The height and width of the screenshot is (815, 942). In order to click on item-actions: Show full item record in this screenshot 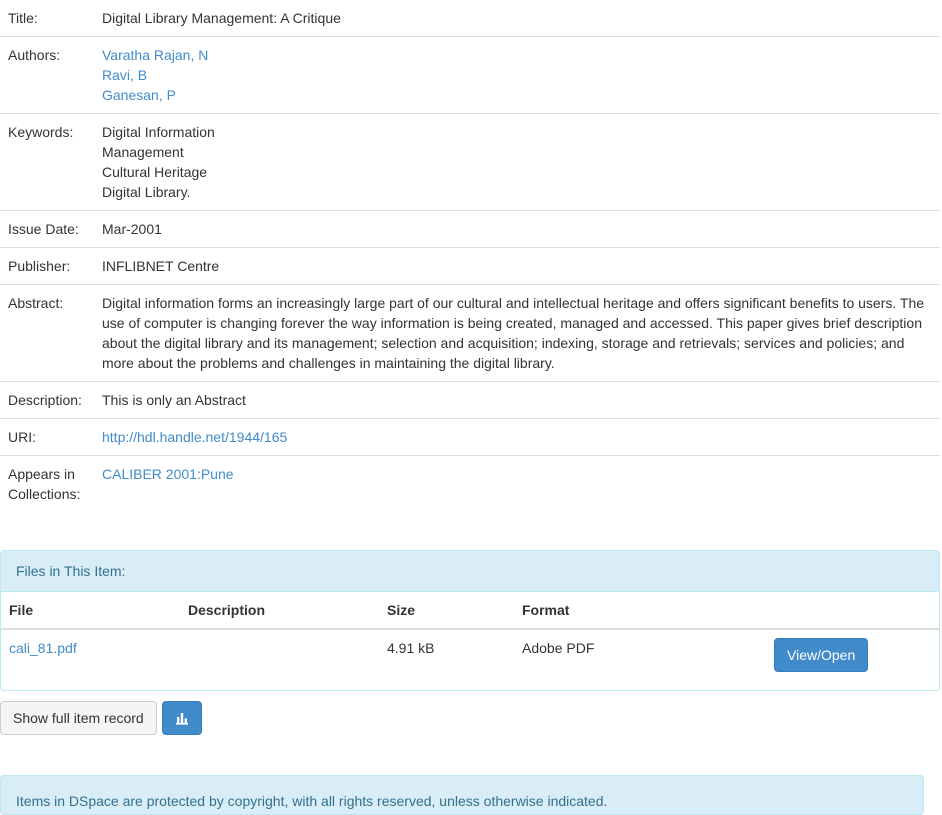, I will do `click(101, 718)`.